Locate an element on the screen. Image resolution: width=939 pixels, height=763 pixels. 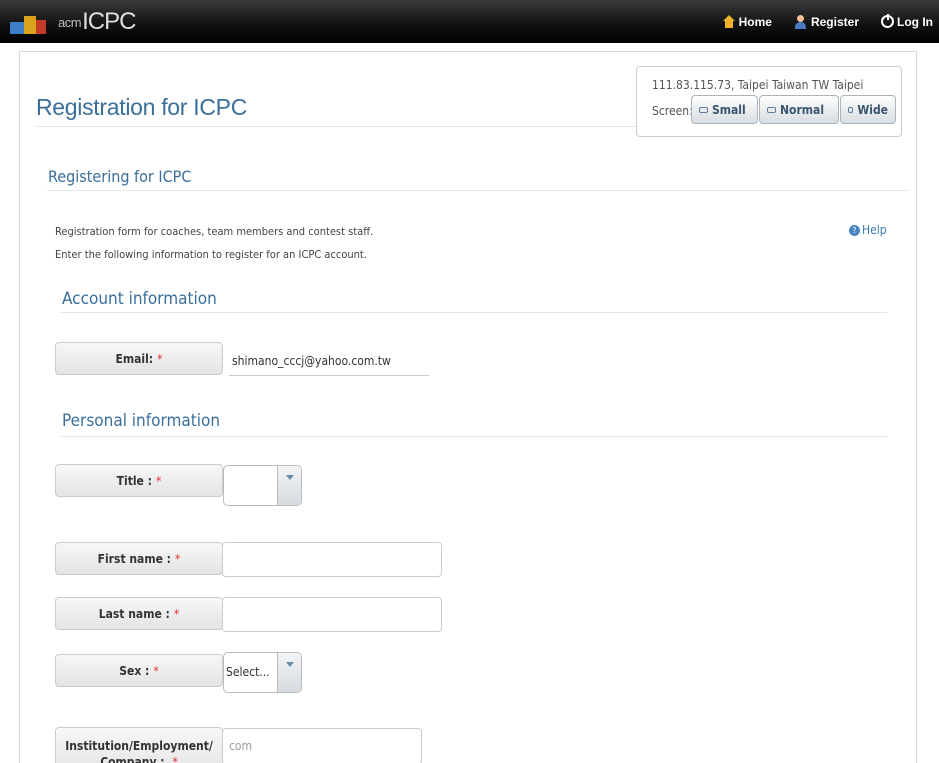
title-select is located at coordinates (262, 485).